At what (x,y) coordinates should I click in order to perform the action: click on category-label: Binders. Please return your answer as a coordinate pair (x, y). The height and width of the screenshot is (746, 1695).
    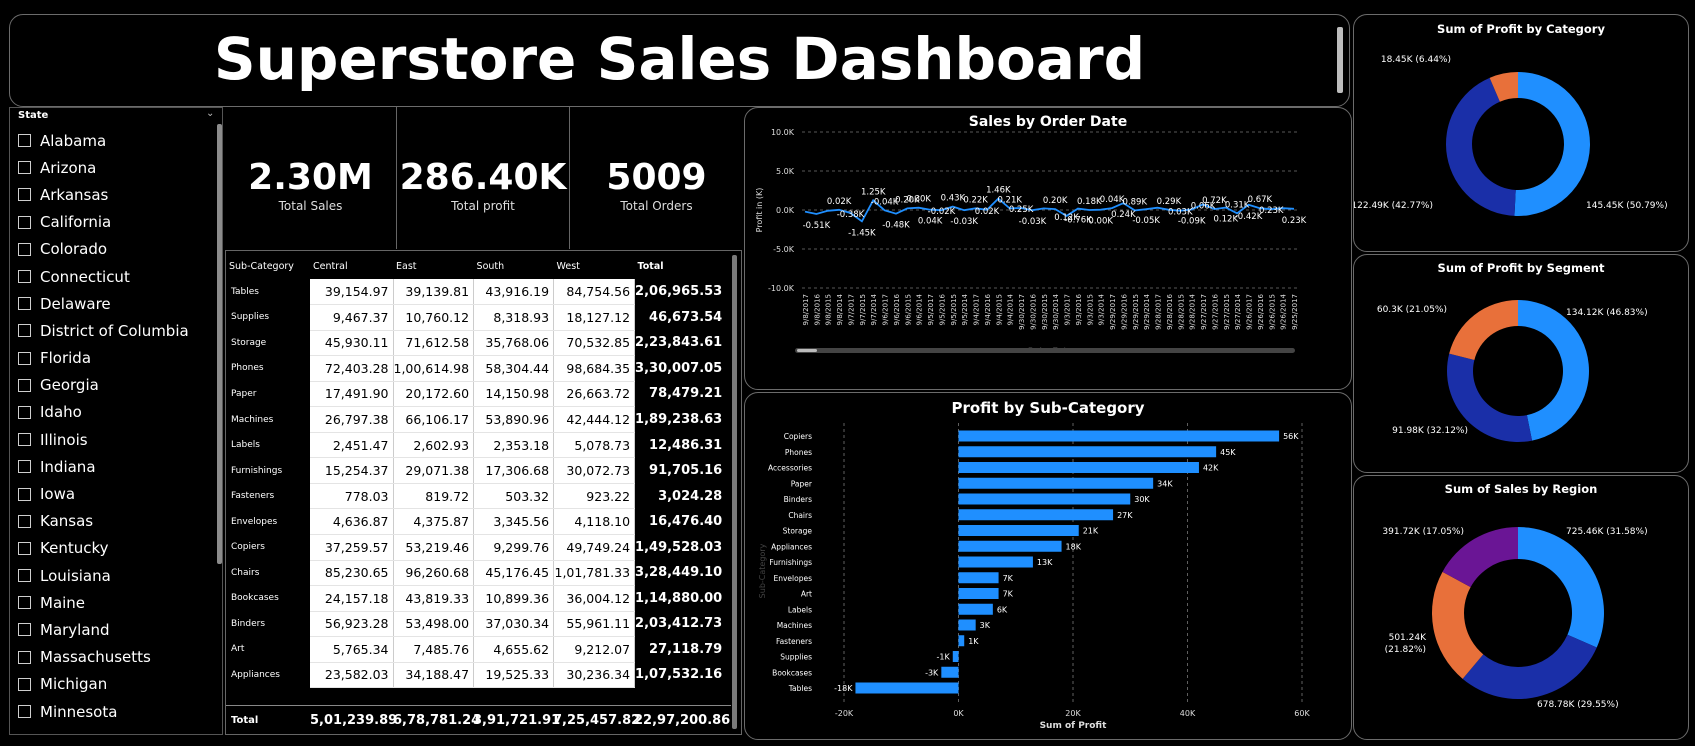
    Looking at the image, I should click on (798, 499).